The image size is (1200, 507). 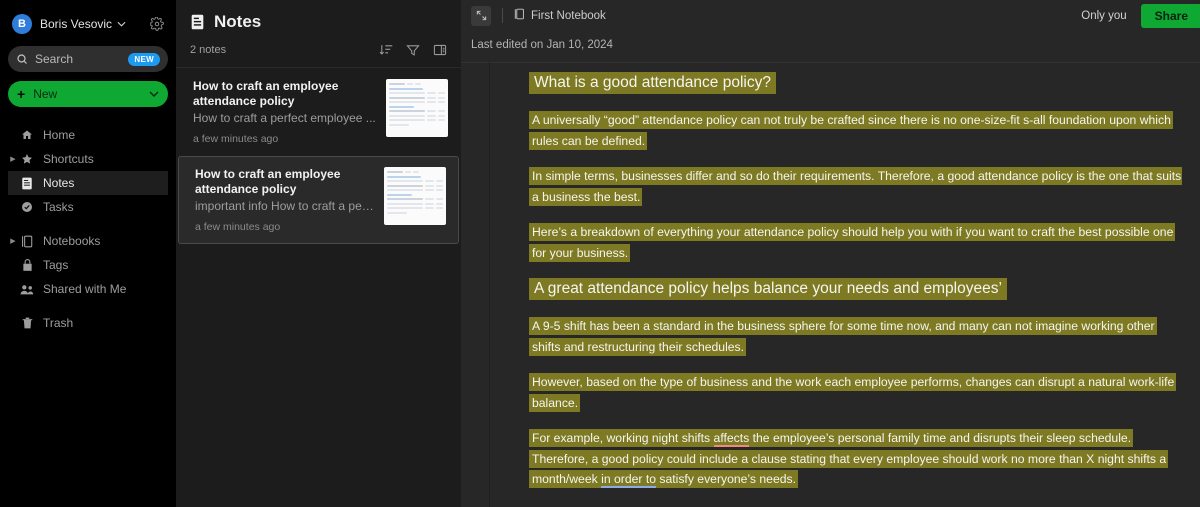 I want to click on document-heading: What is a good attendance policy?, so click(x=855, y=83).